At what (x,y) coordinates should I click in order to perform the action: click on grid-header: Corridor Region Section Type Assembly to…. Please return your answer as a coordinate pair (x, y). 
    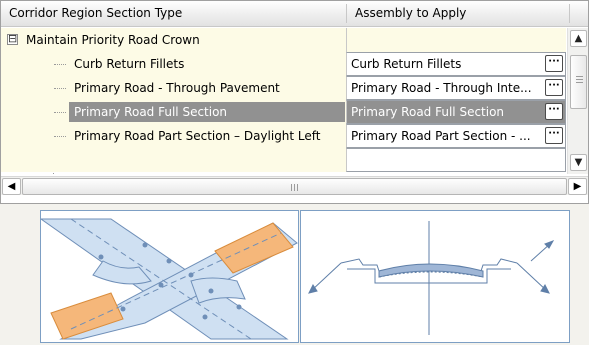
    Looking at the image, I should click on (294, 14).